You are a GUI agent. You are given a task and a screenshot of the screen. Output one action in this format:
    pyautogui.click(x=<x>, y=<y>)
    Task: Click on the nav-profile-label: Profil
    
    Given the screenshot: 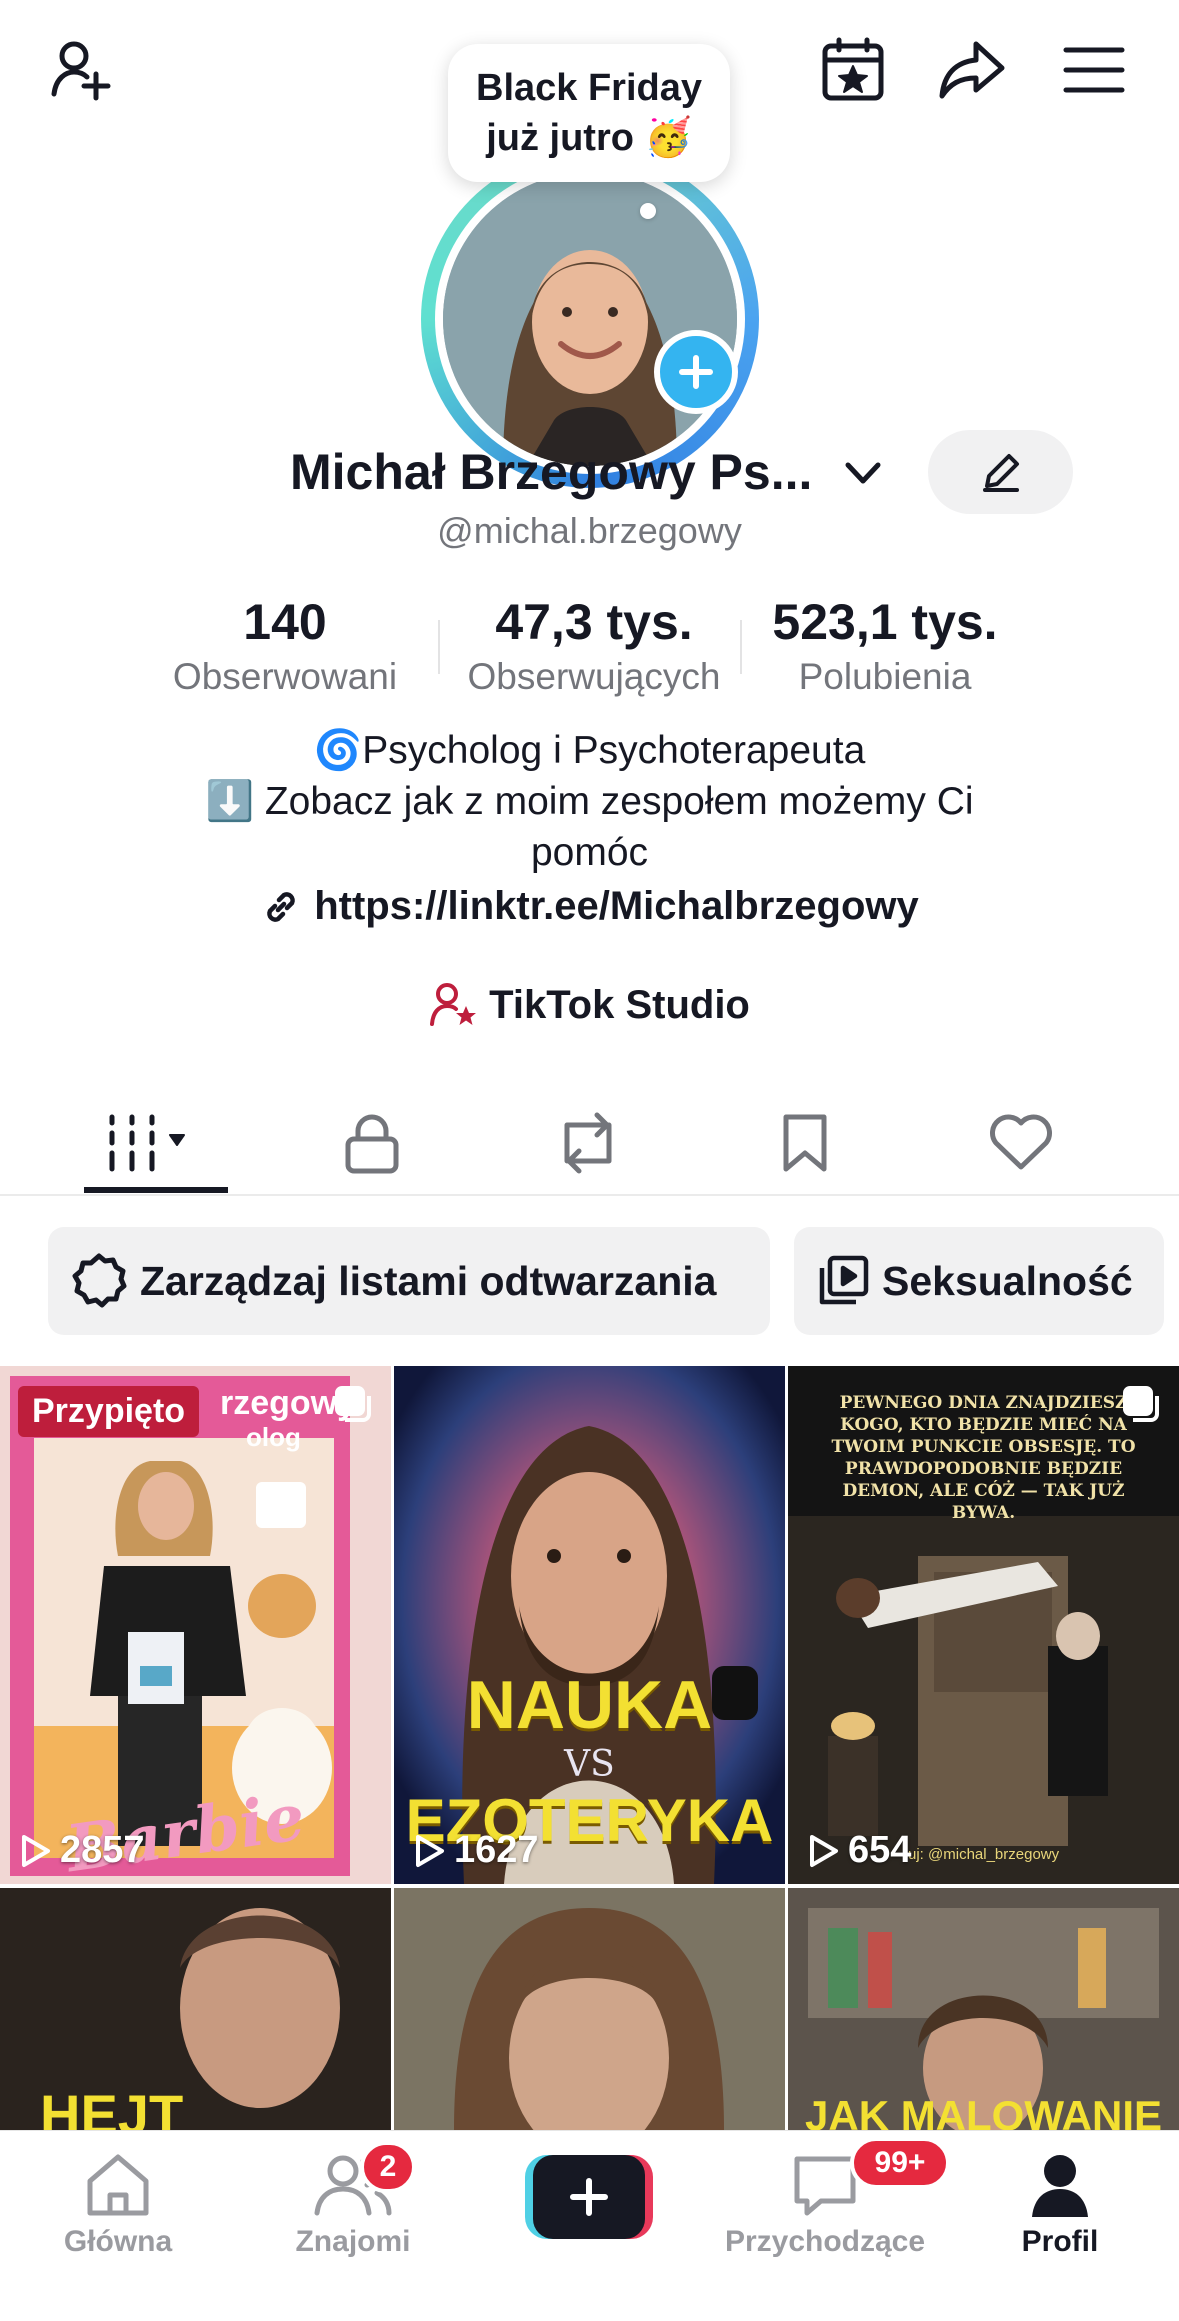 What is the action you would take?
    pyautogui.click(x=1060, y=2241)
    